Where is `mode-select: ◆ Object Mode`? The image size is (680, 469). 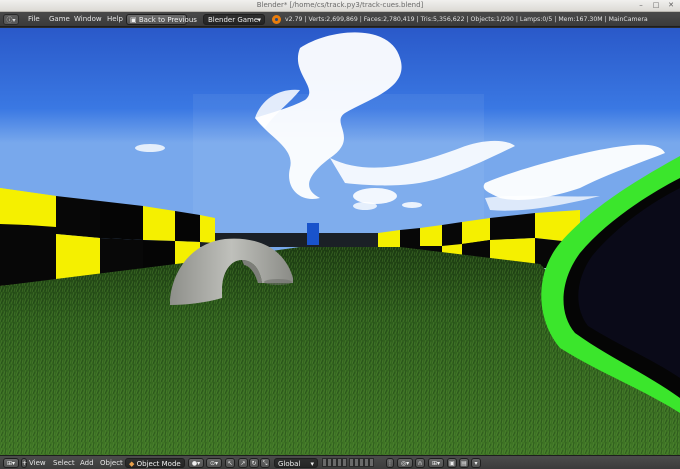 mode-select: ◆ Object Mode is located at coordinates (155, 463).